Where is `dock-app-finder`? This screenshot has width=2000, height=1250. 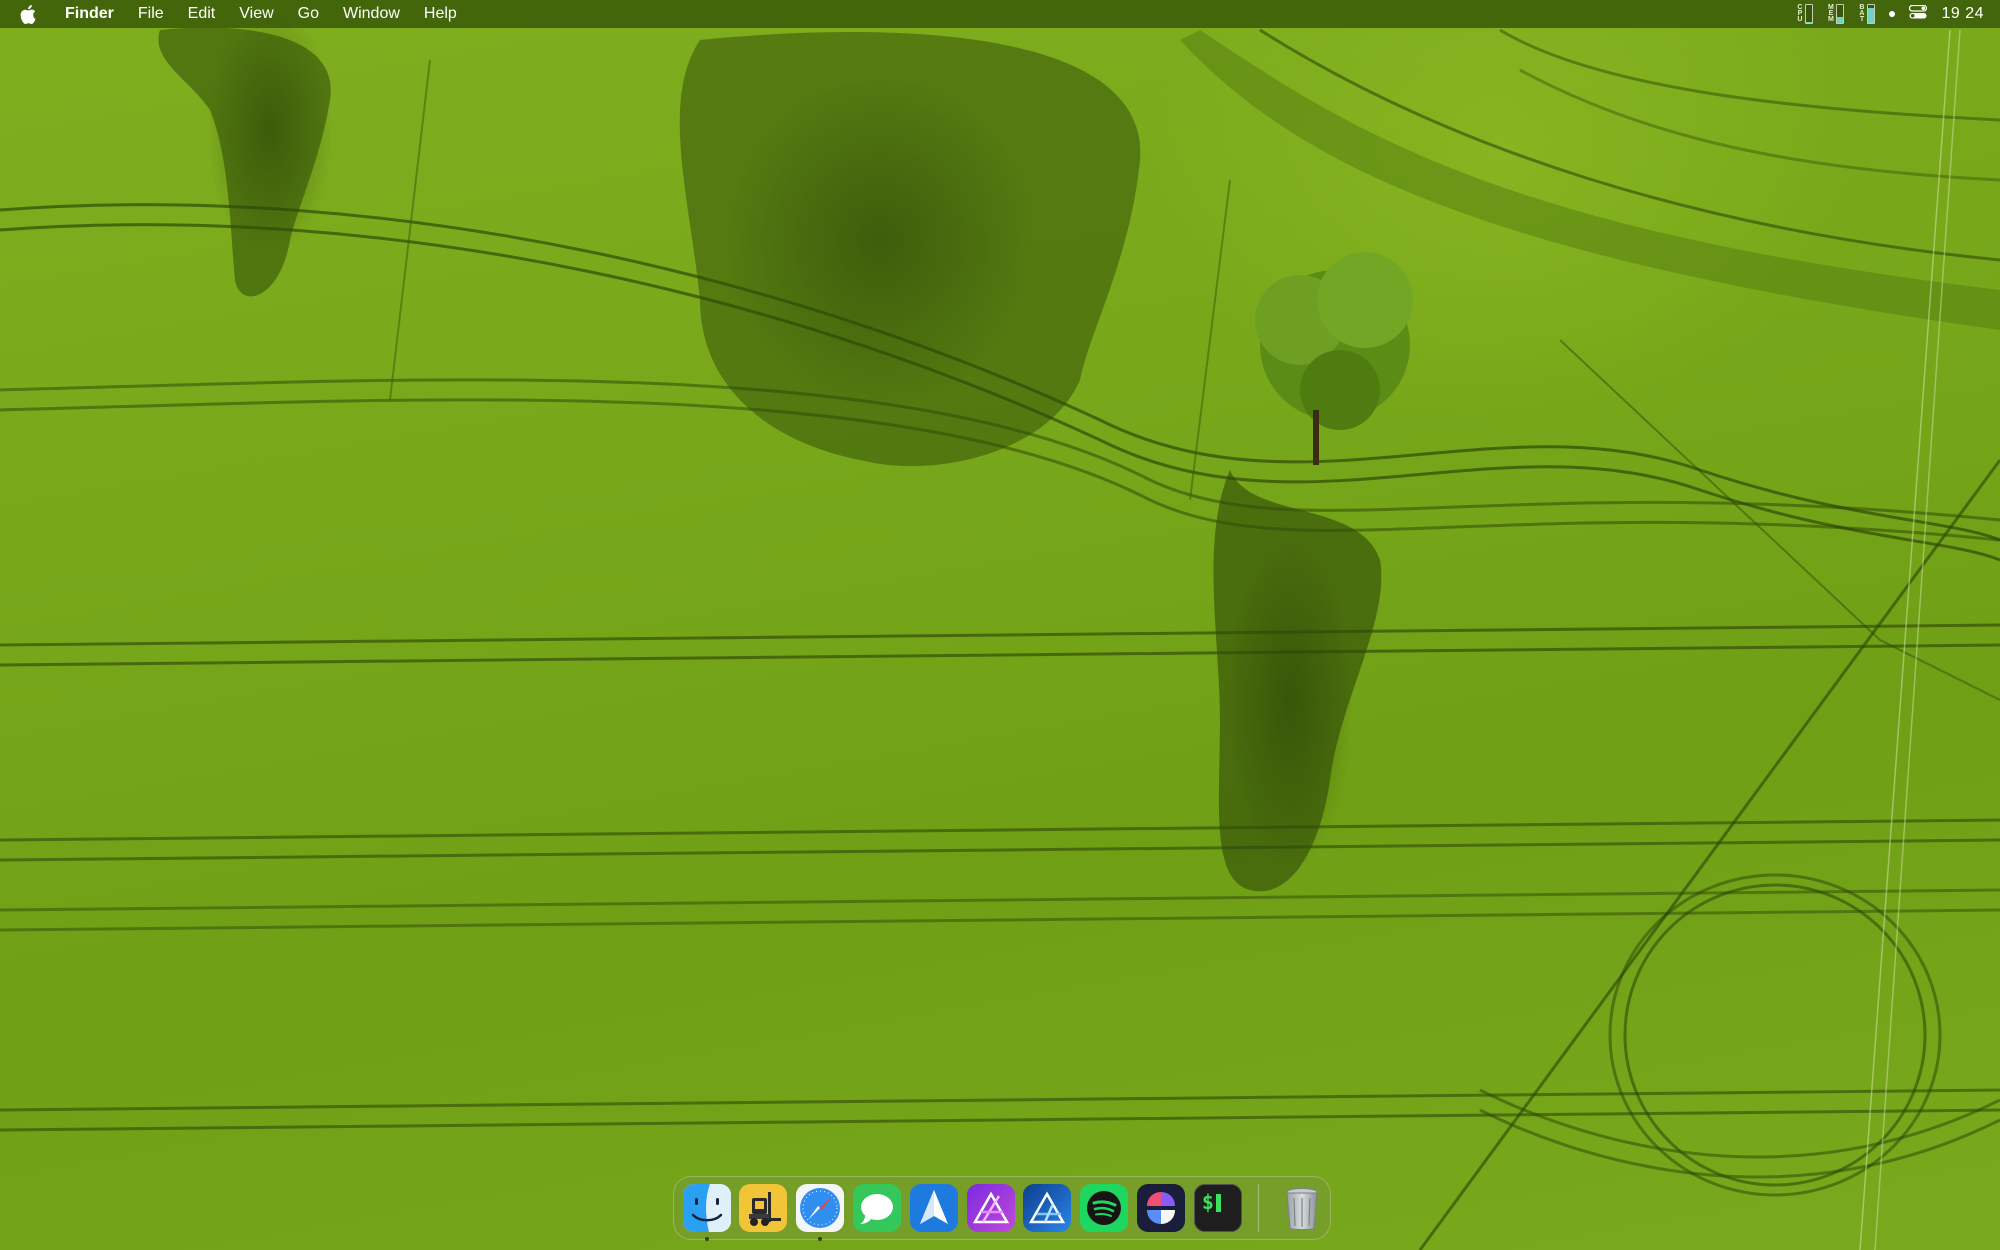
dock-app-finder is located at coordinates (707, 1212).